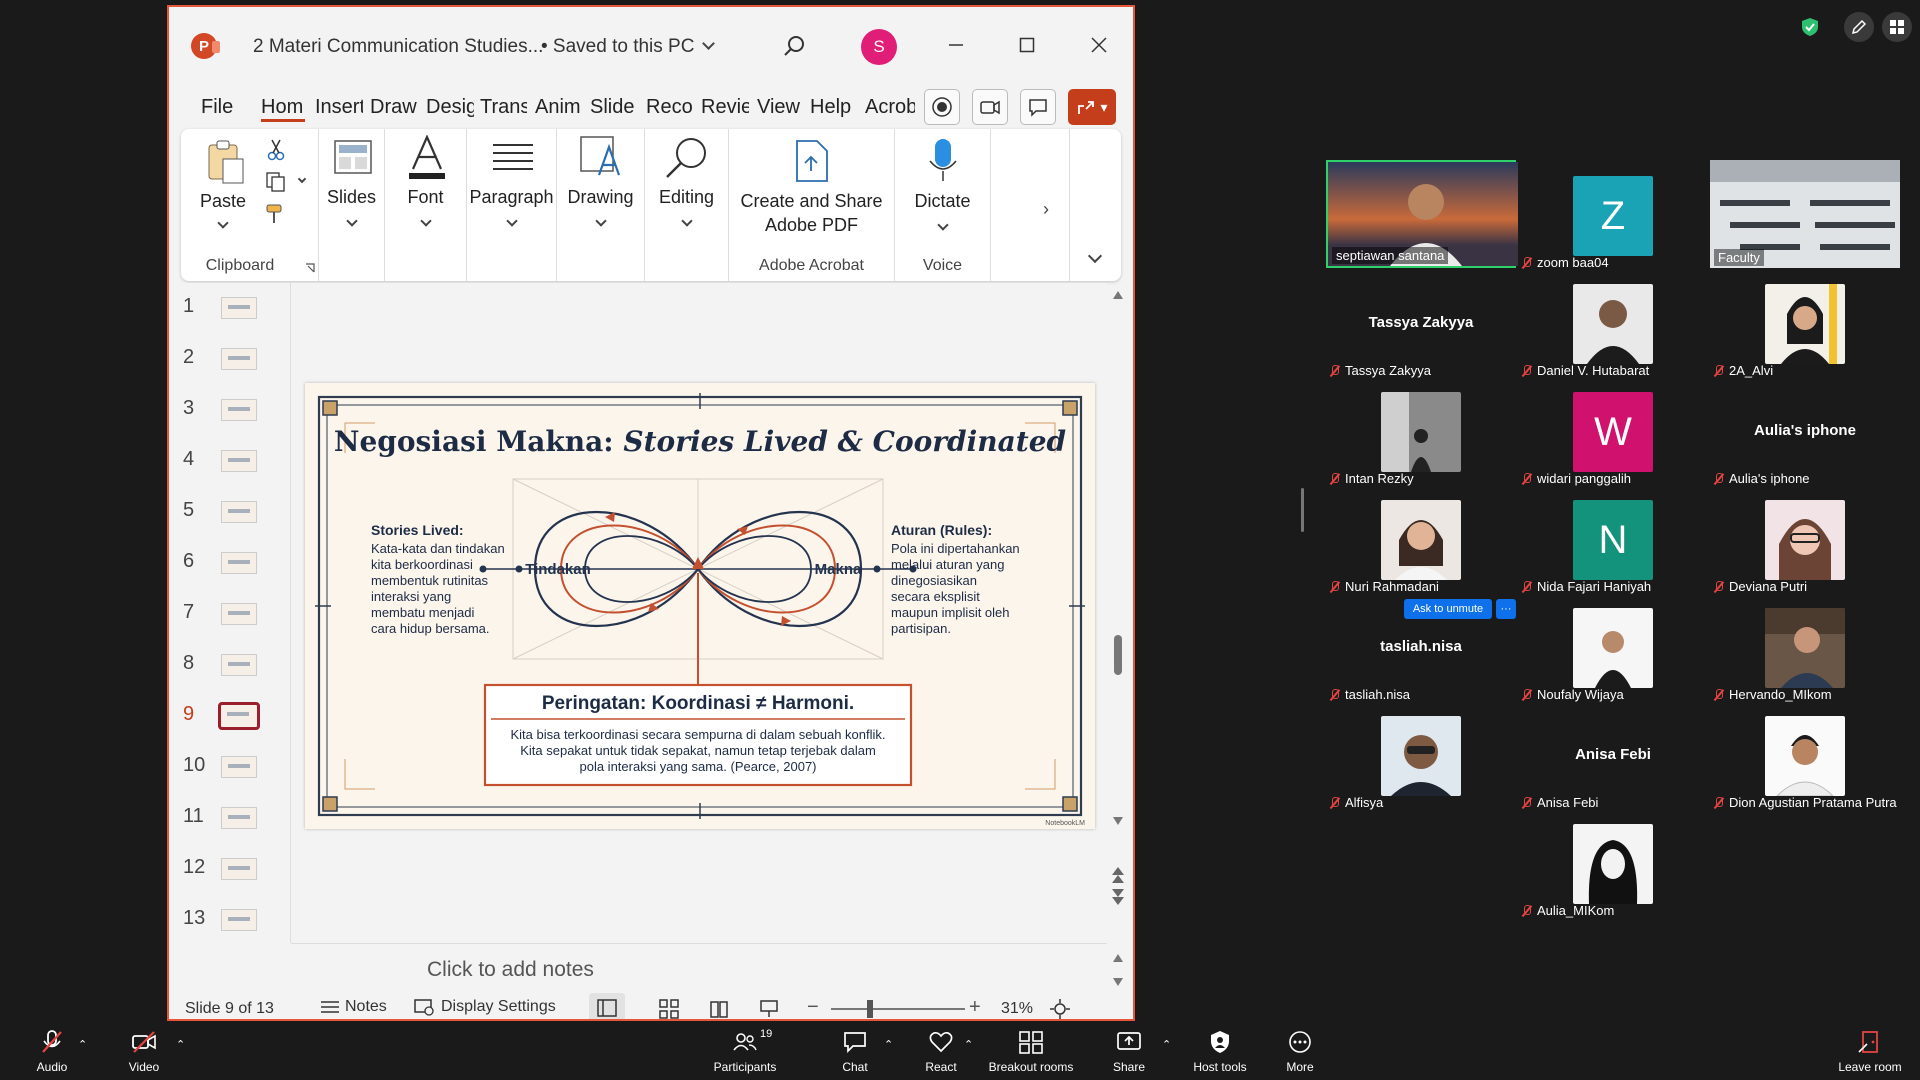 Image resolution: width=1920 pixels, height=1080 pixels. What do you see at coordinates (1805, 323) in the screenshot?
I see `participant-tile: 2A_Alvi` at bounding box center [1805, 323].